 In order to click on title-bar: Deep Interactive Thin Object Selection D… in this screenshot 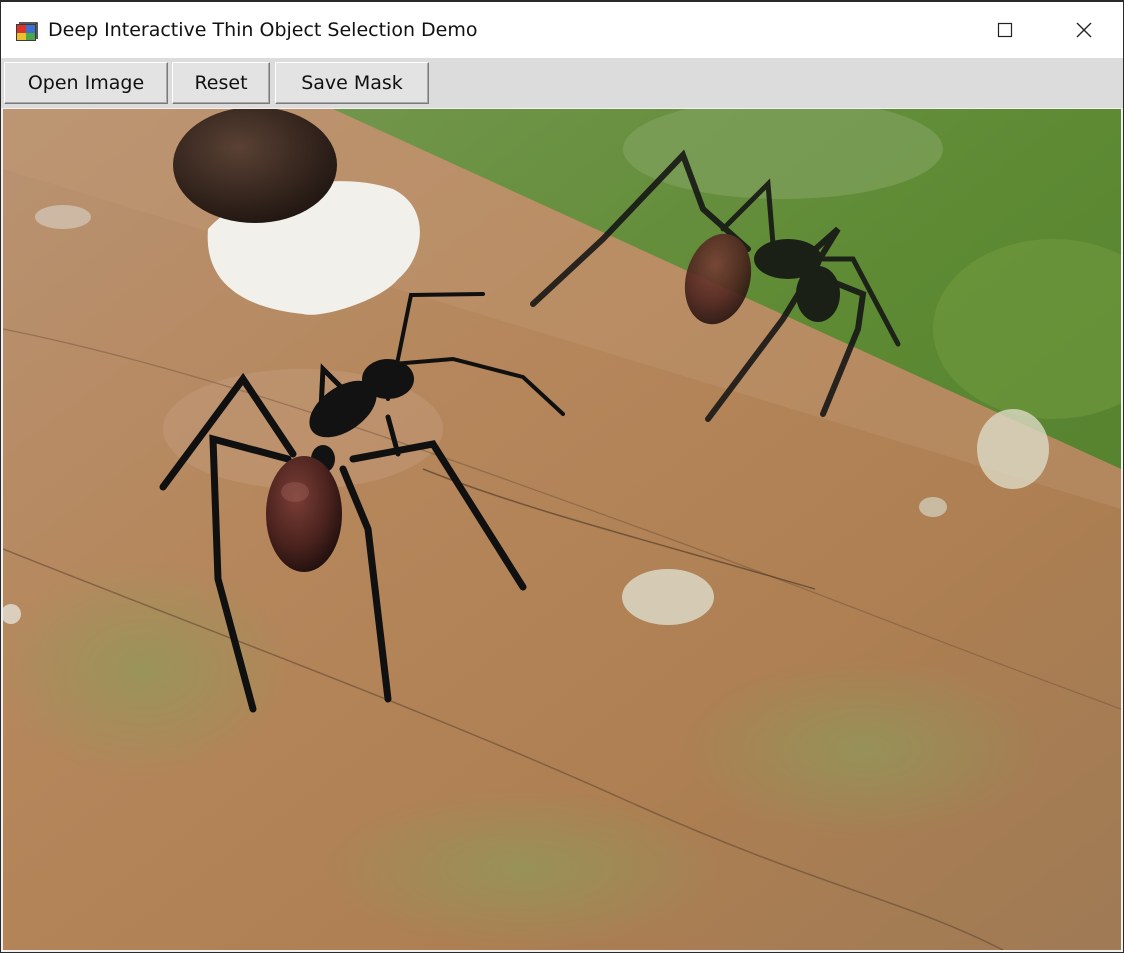, I will do `click(562, 30)`.